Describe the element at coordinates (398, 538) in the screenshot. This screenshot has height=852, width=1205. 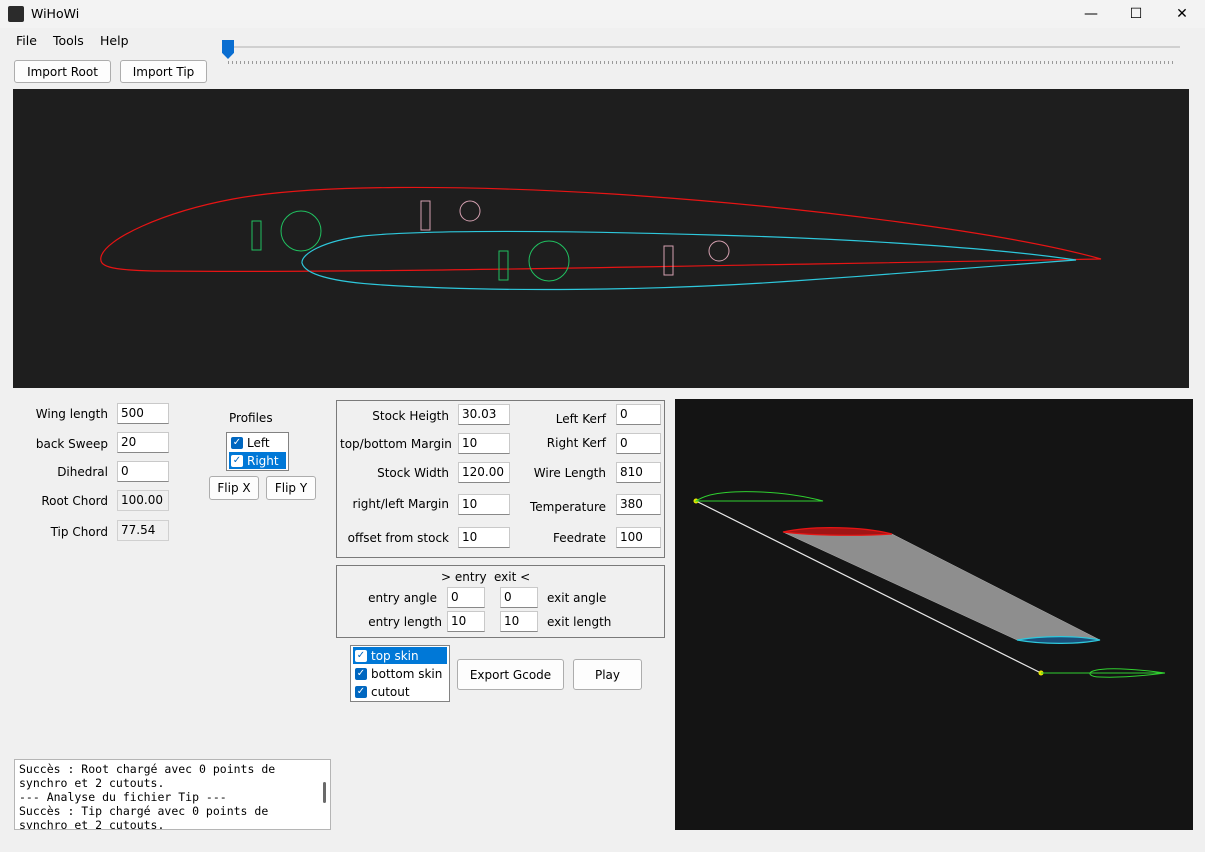
I see `offset-label: offset from stock` at that location.